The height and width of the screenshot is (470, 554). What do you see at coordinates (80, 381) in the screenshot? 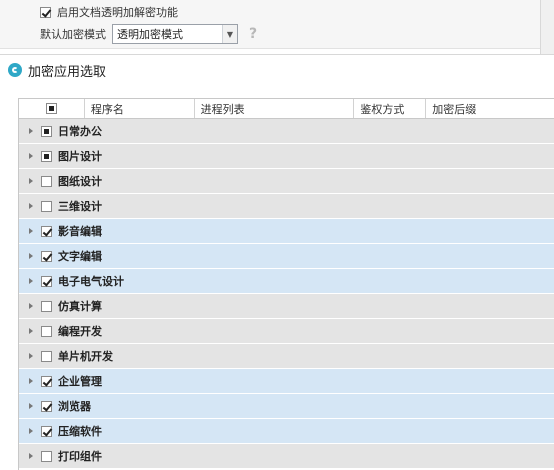
I see `row-label: 企业管理` at bounding box center [80, 381].